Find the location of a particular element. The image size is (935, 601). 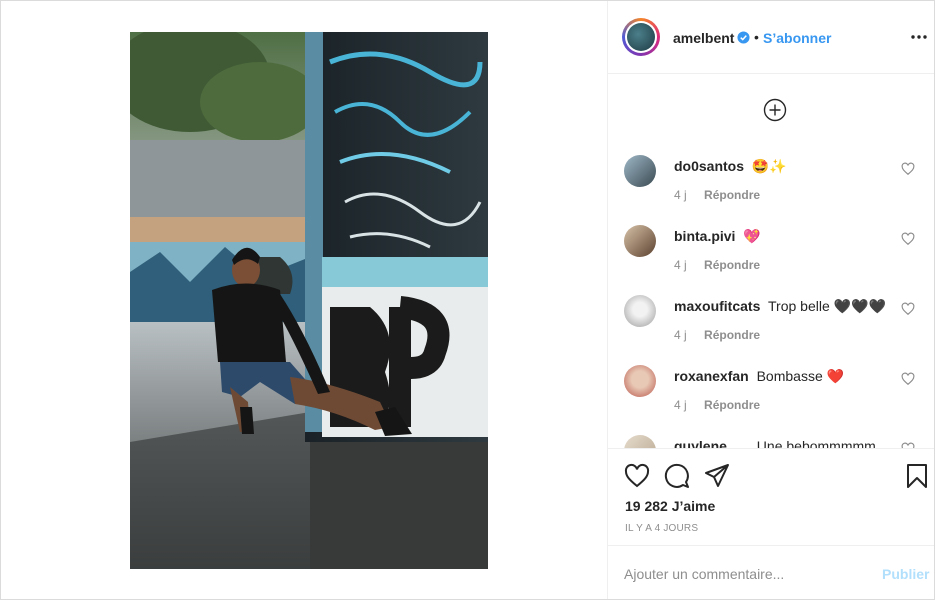

comment-text: Bombasse ❤️ is located at coordinates (800, 376).